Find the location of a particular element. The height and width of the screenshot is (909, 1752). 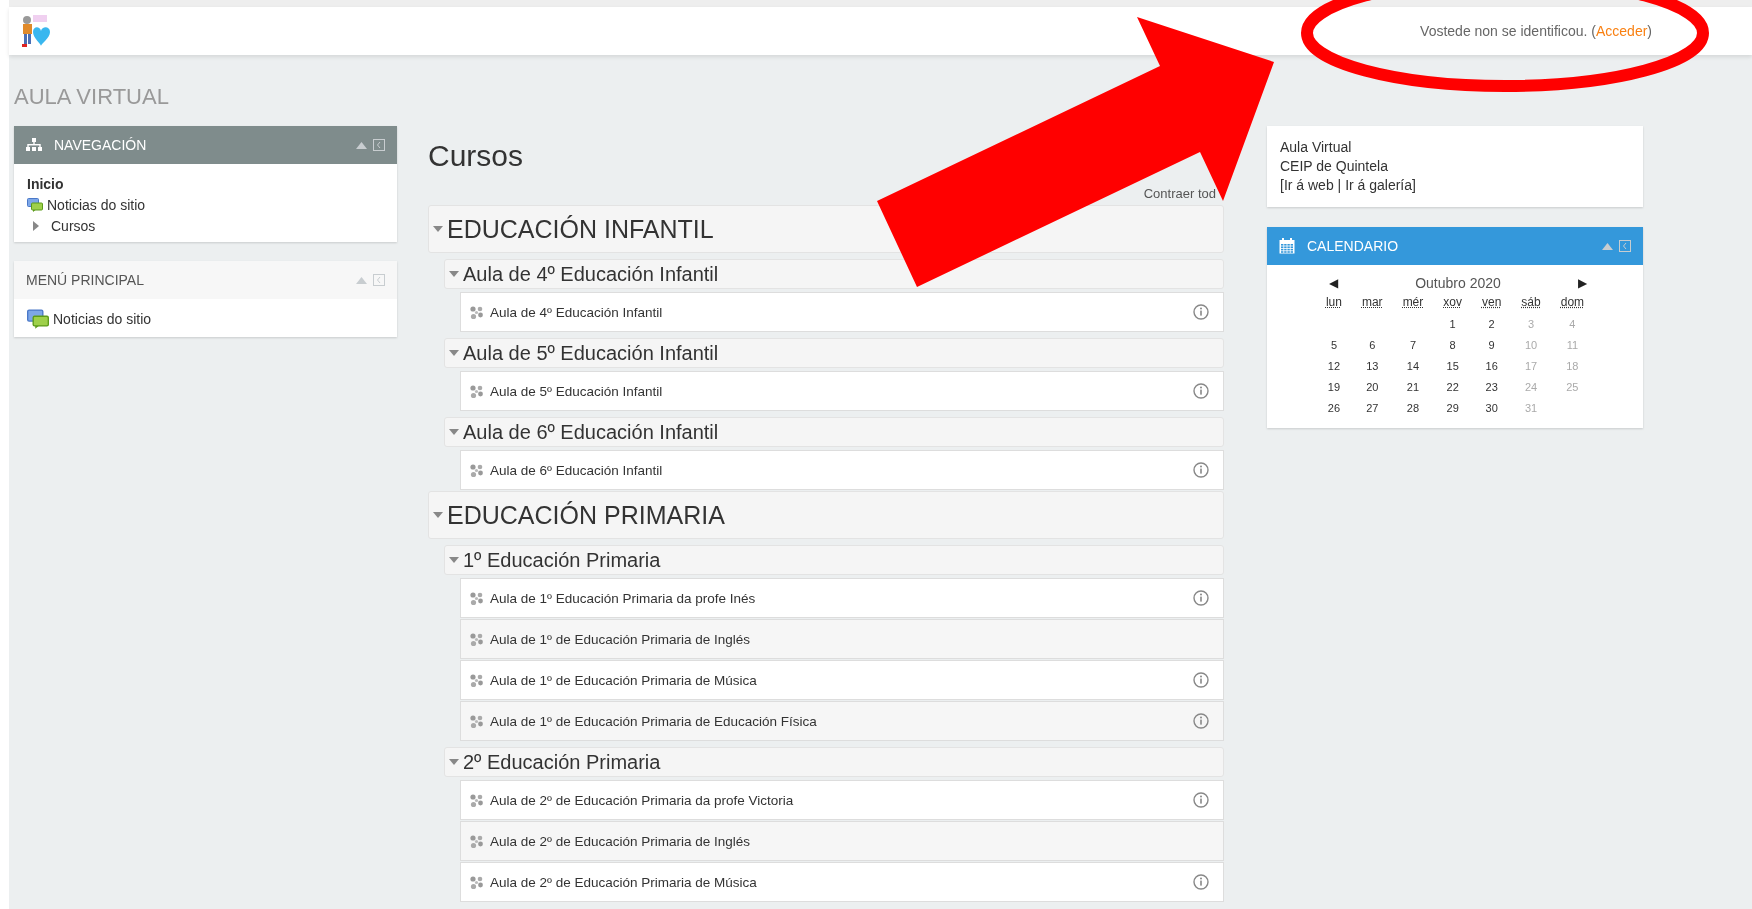

course-row: Aula de 2º de Educación Primaria de Inglés is located at coordinates (842, 841).